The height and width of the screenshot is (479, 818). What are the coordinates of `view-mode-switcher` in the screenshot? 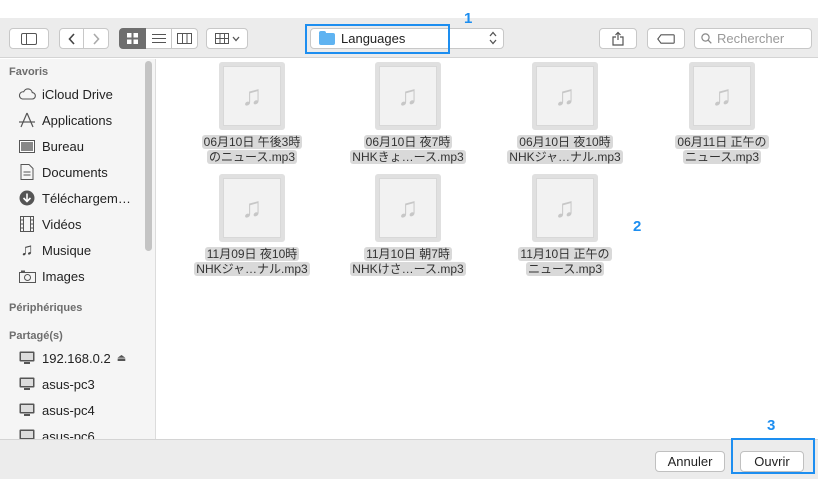 It's located at (158, 38).